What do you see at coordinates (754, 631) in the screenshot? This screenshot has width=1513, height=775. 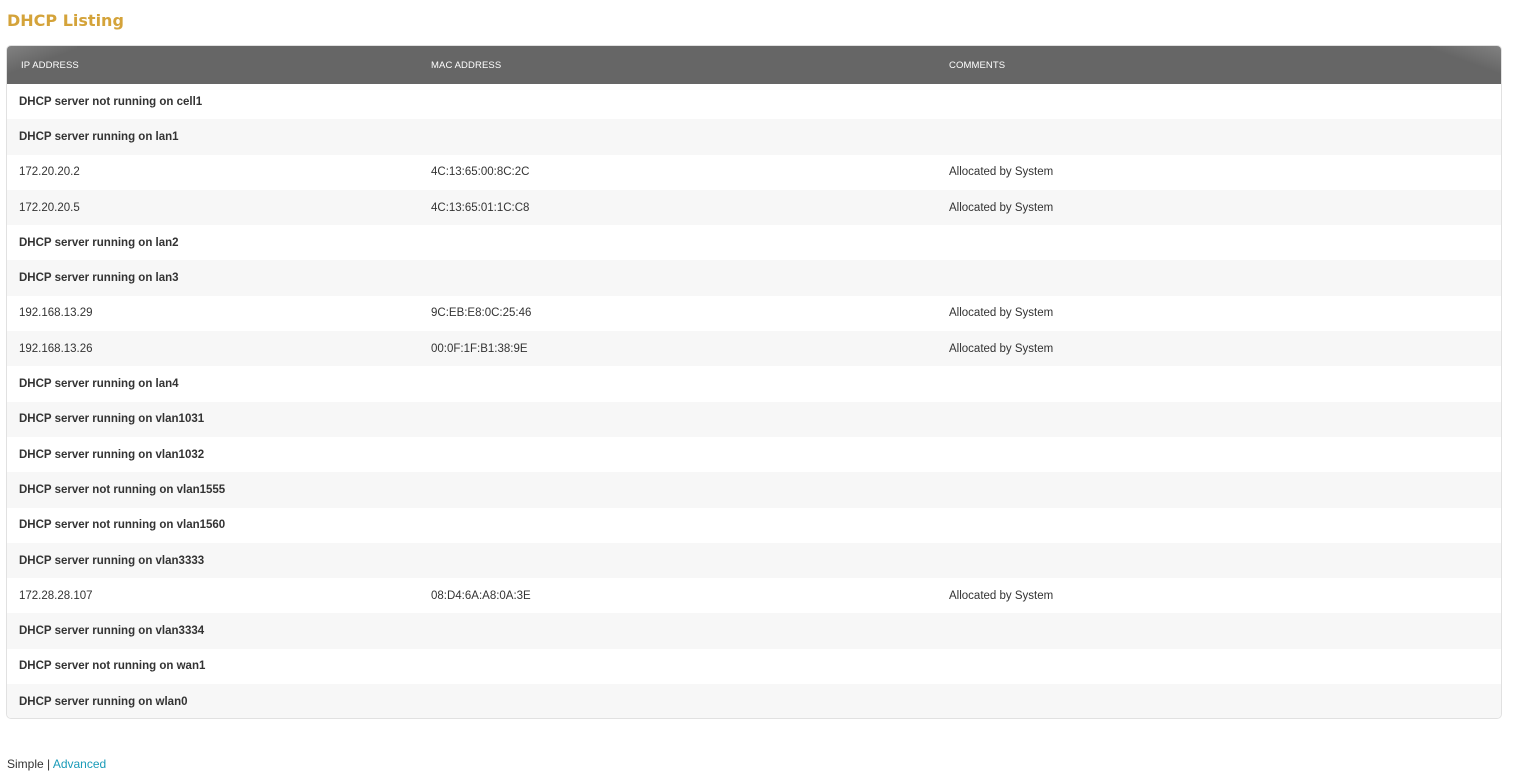 I see `dhcp-server-group-row: DHCP server running on vlan3334` at bounding box center [754, 631].